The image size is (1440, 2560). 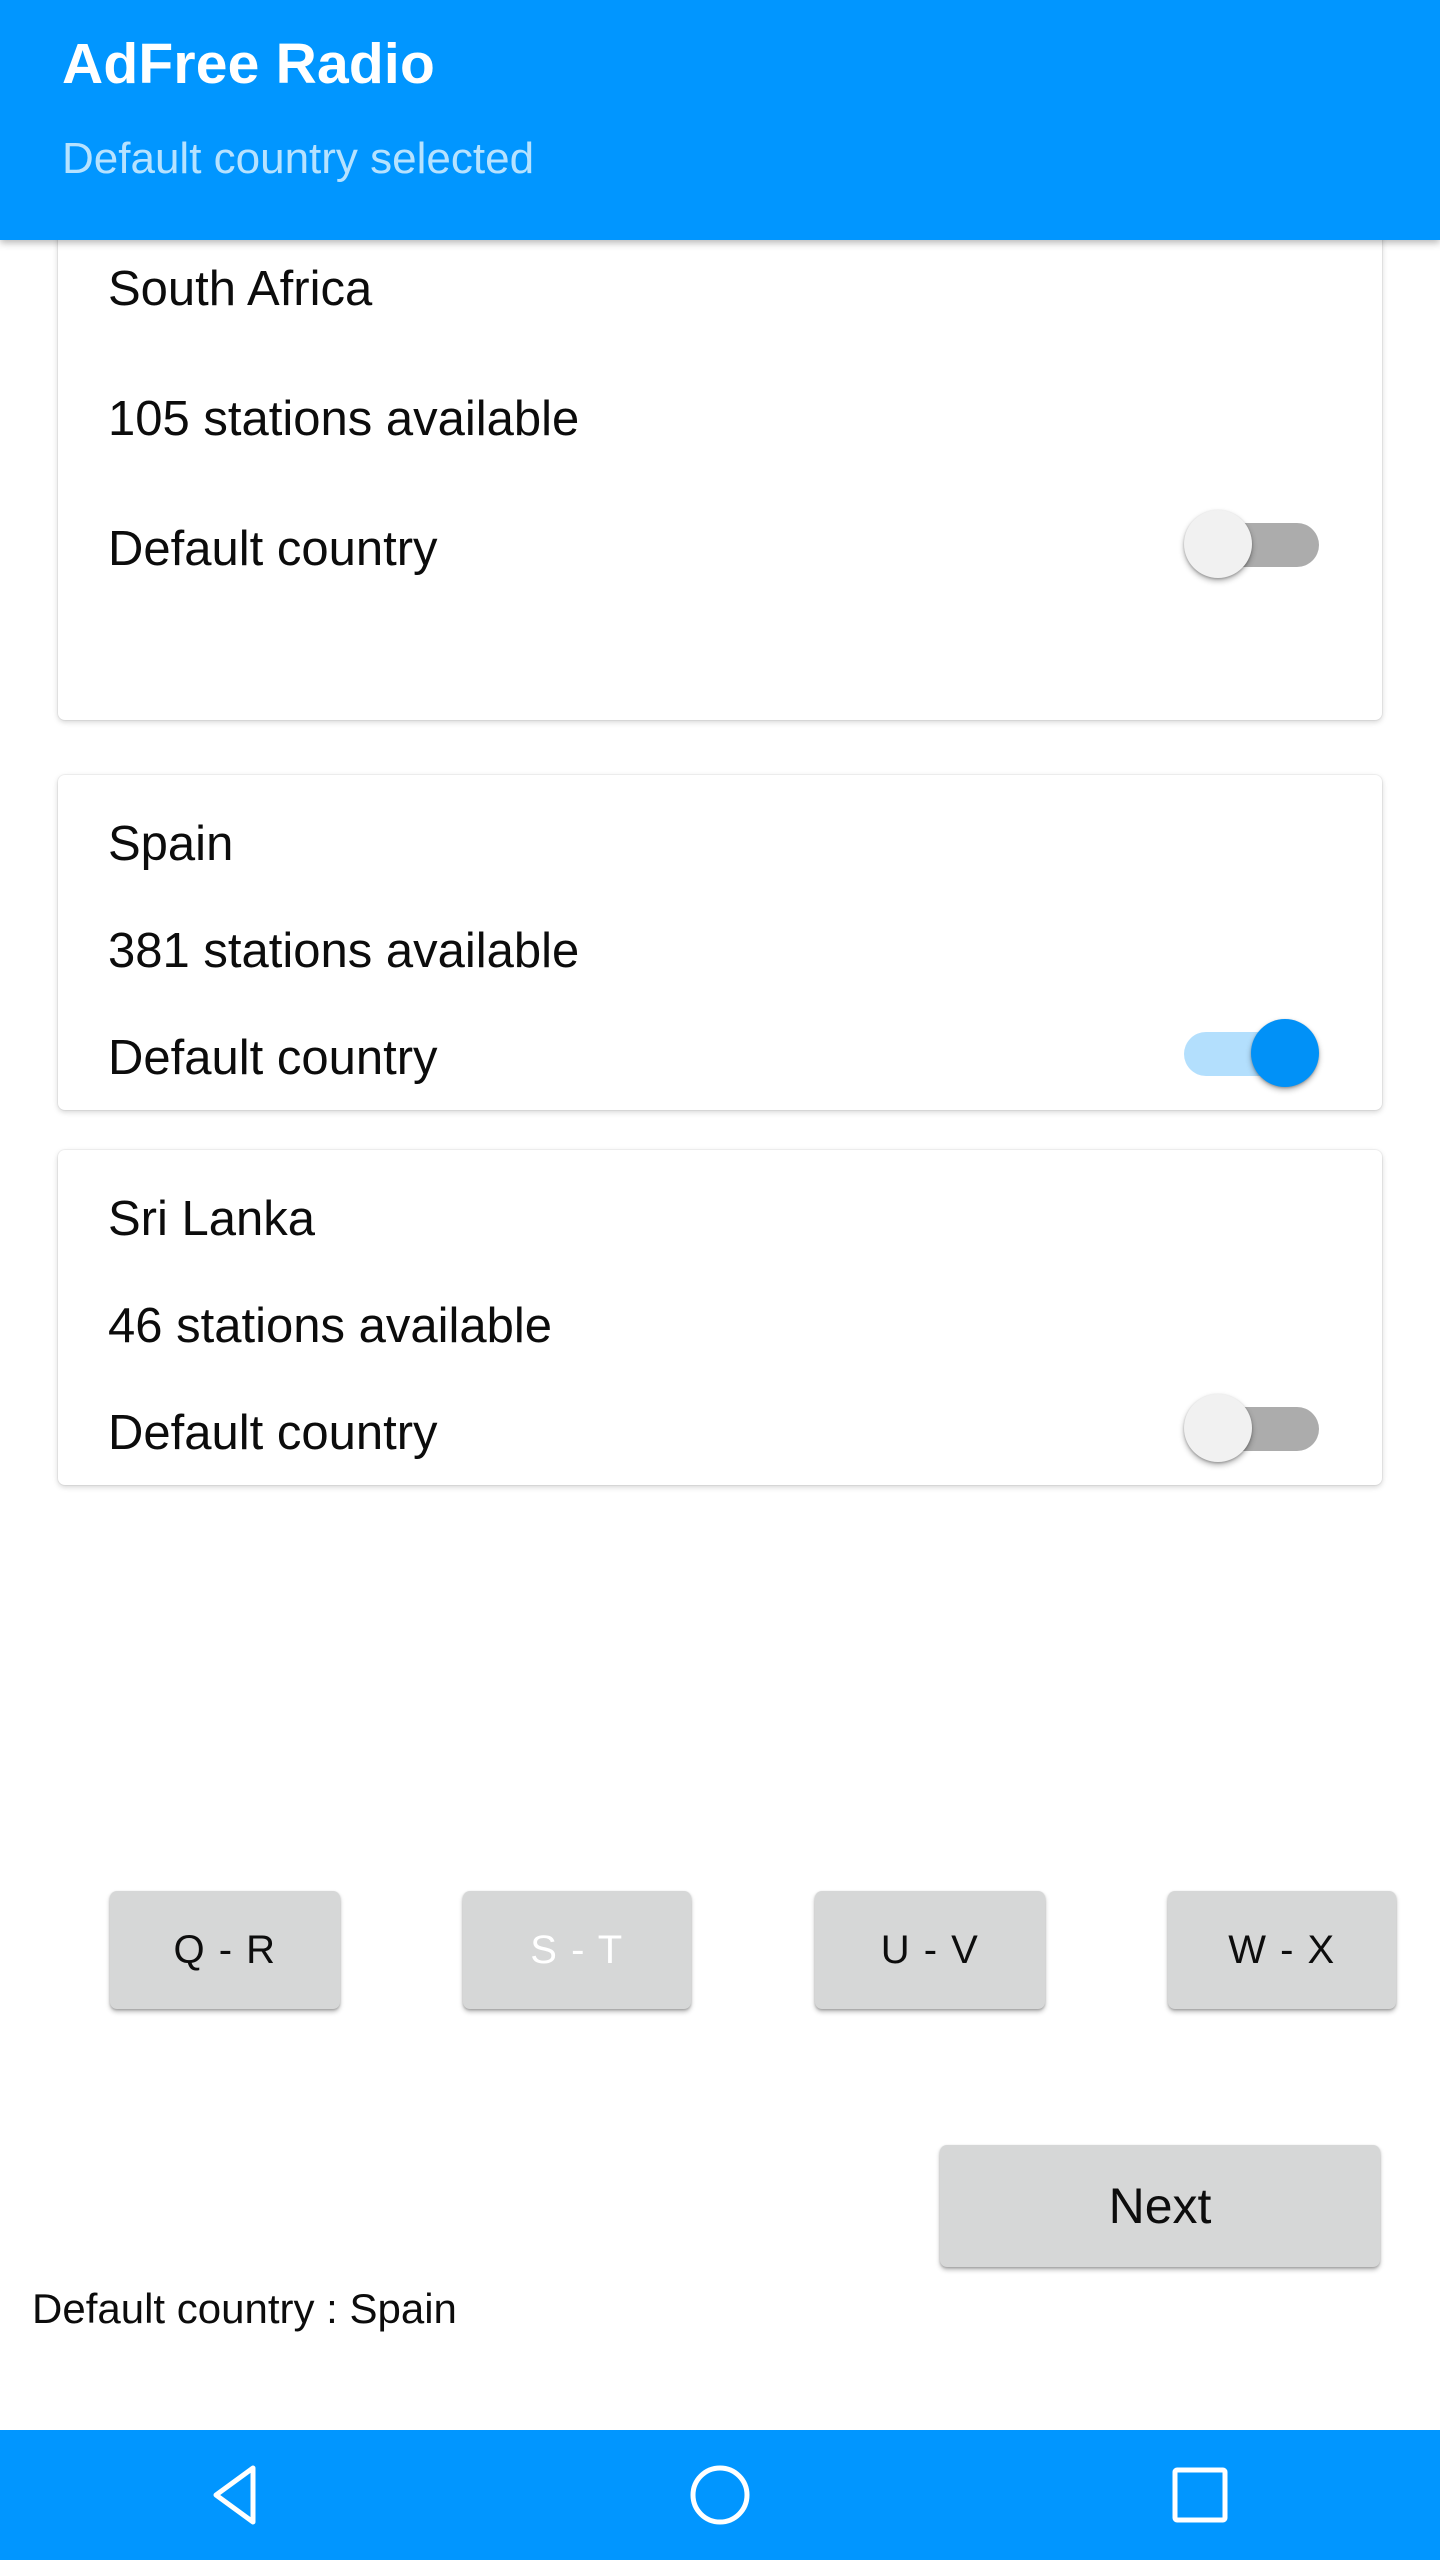 I want to click on nav-back-button, so click(x=240, y=2495).